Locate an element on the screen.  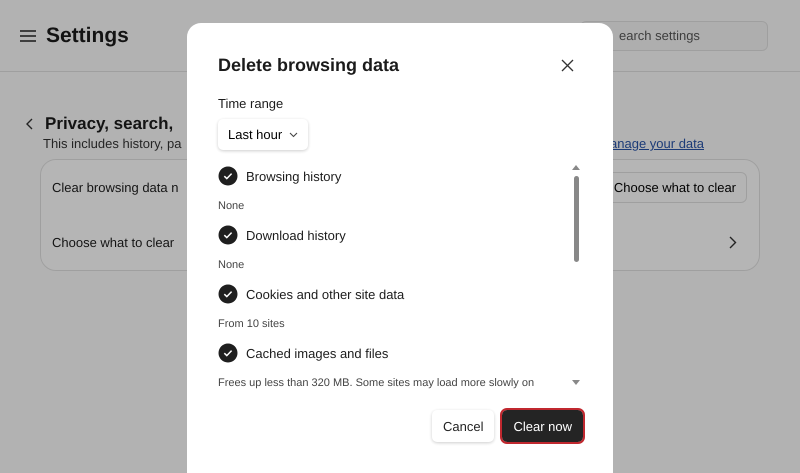
time-range-label: Time range is located at coordinates (251, 103).